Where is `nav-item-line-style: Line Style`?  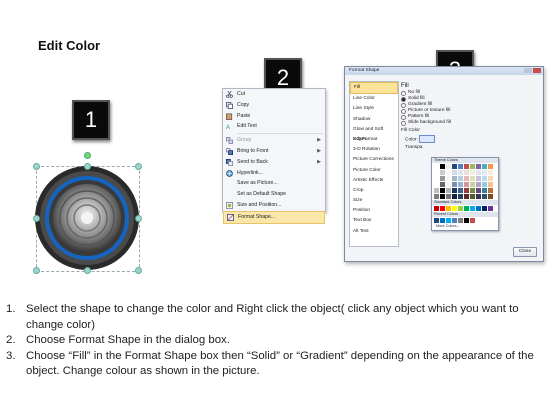 nav-item-line-style: Line Style is located at coordinates (374, 109).